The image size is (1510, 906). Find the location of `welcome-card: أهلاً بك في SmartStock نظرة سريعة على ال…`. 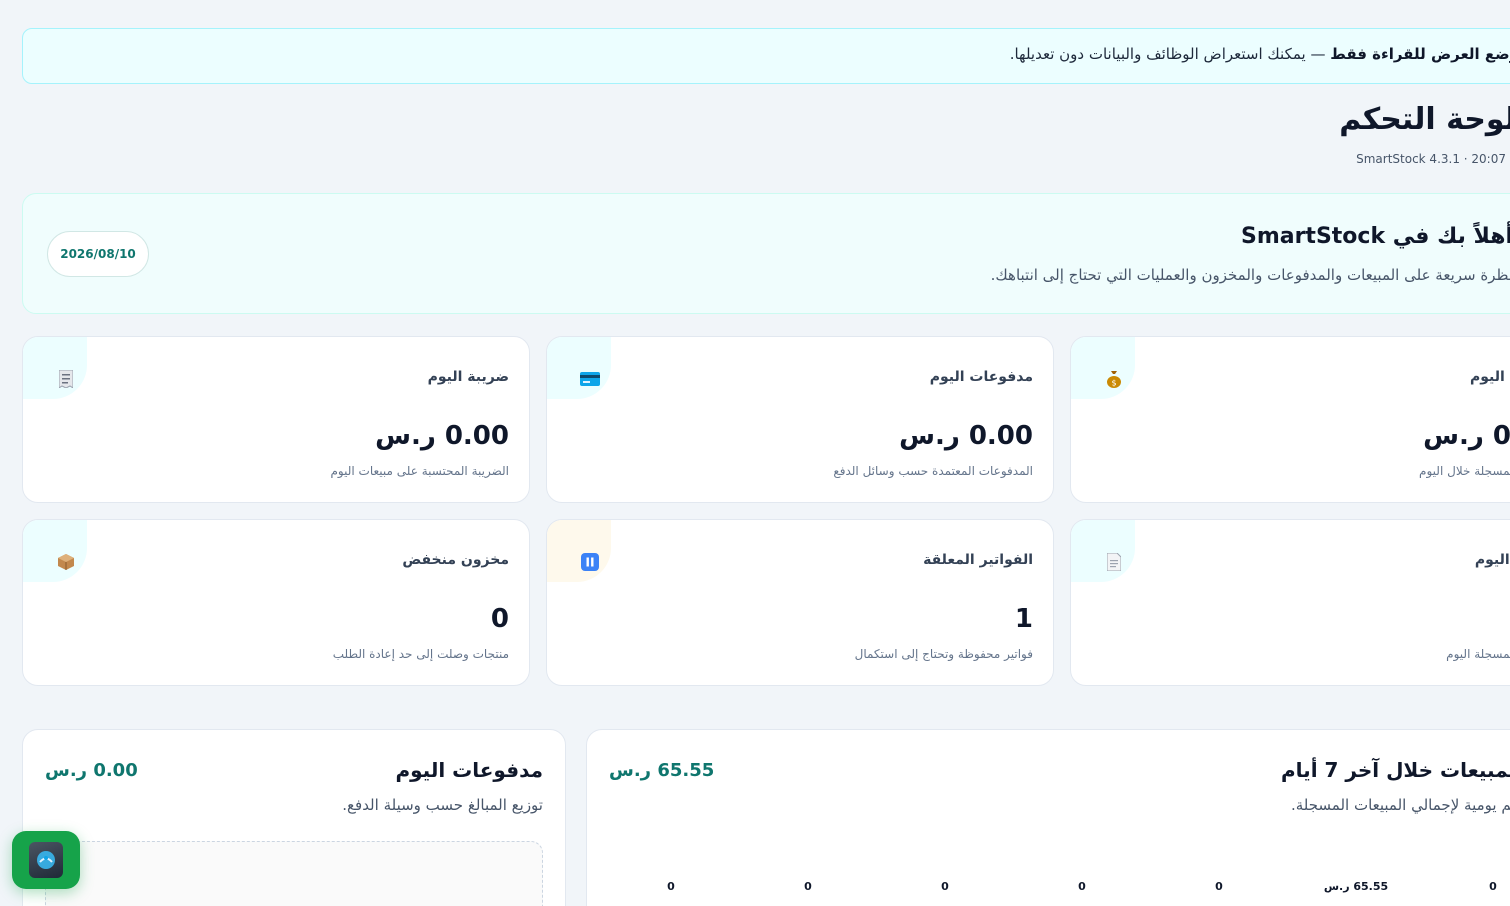

welcome-card: أهلاً بك في SmartStock نظرة سريعة على ال… is located at coordinates (766, 253).